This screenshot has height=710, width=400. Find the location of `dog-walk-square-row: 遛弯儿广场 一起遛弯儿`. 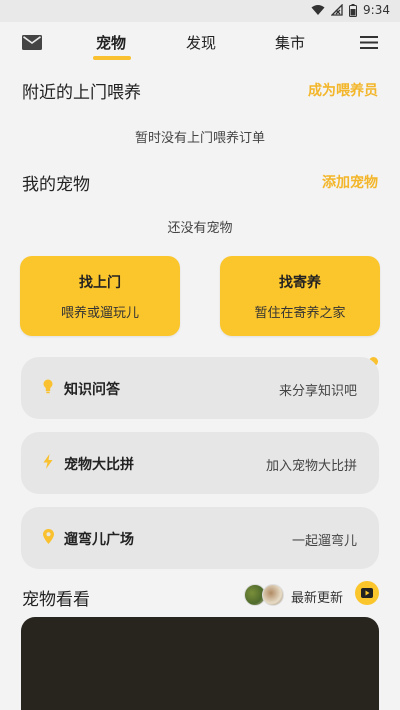

dog-walk-square-row: 遛弯儿广场 一起遛弯儿 is located at coordinates (200, 538).